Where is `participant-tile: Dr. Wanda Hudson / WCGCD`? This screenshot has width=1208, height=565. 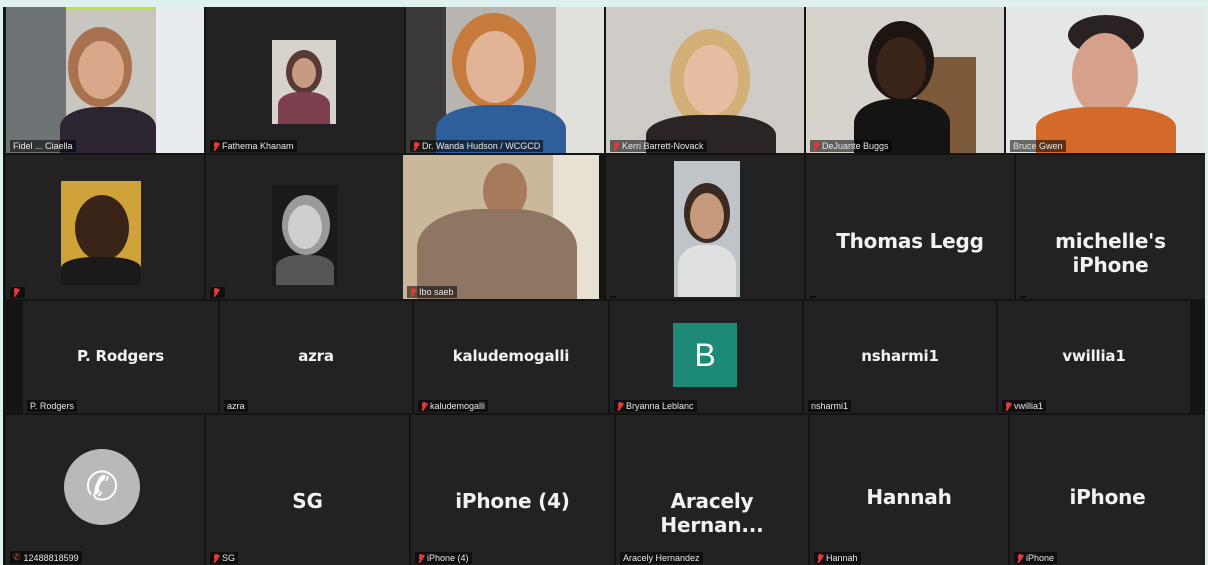
participant-tile: Dr. Wanda Hudson / WCGCD is located at coordinates (505, 80).